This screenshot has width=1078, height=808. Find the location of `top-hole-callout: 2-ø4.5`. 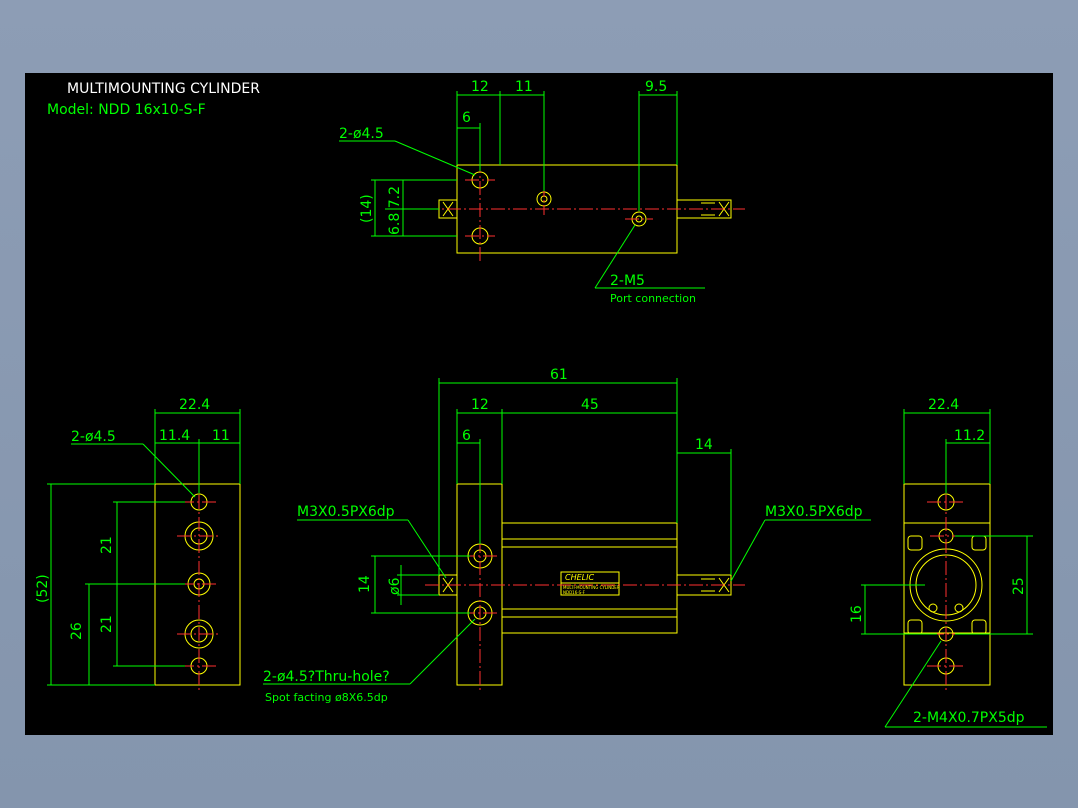

top-hole-callout: 2-ø4.5 is located at coordinates (361, 134).